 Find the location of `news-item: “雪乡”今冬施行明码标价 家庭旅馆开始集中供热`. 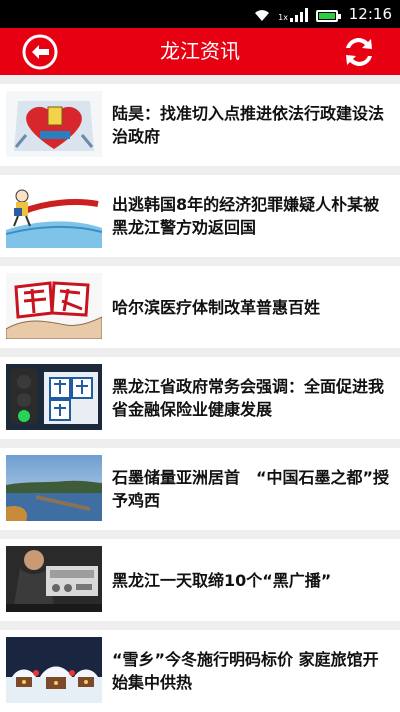

news-item: “雪乡”今冬施行明码标价 家庭旅馆开始集中供热 is located at coordinates (200, 671).